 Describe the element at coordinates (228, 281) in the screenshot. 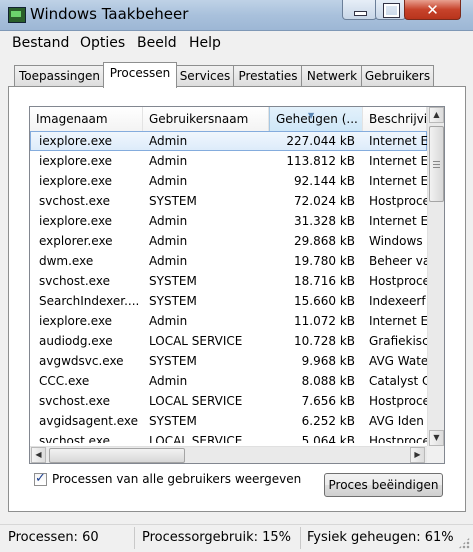

I see `table-row: svchost.exe SYSTEM 18.716 kB Hostproce` at that location.